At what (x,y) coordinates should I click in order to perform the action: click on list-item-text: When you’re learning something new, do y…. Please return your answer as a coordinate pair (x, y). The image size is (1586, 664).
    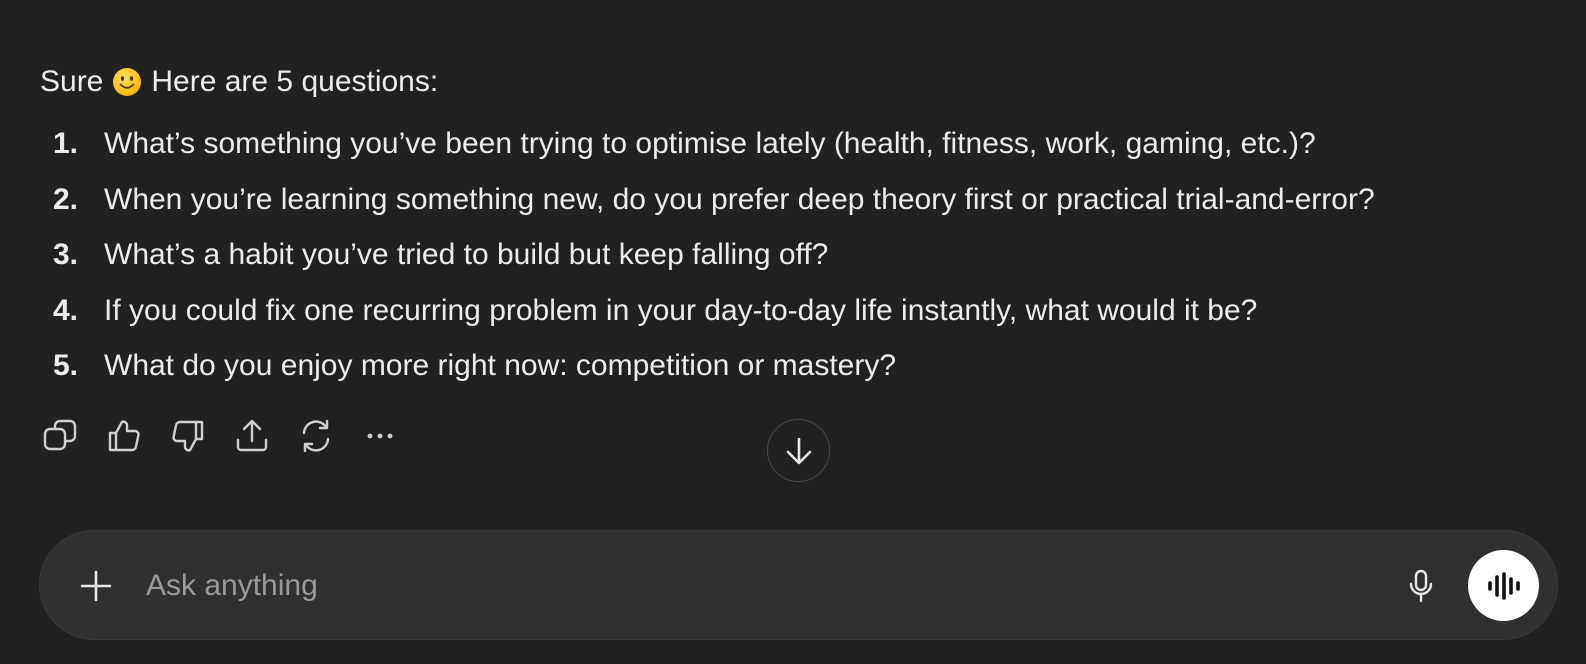
    Looking at the image, I should click on (739, 199).